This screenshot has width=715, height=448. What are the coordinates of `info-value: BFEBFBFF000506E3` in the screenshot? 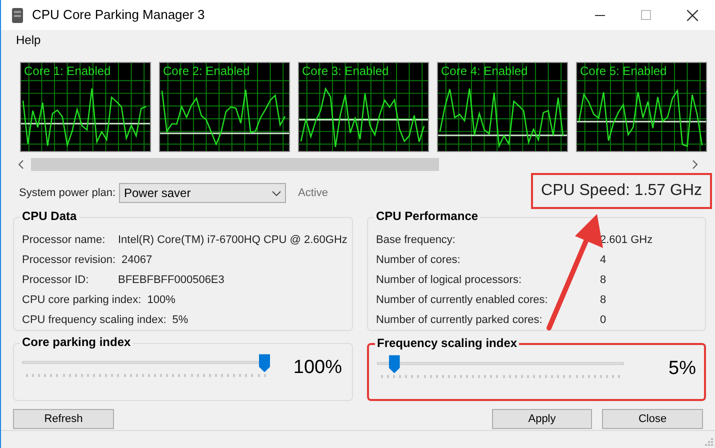 It's located at (171, 280).